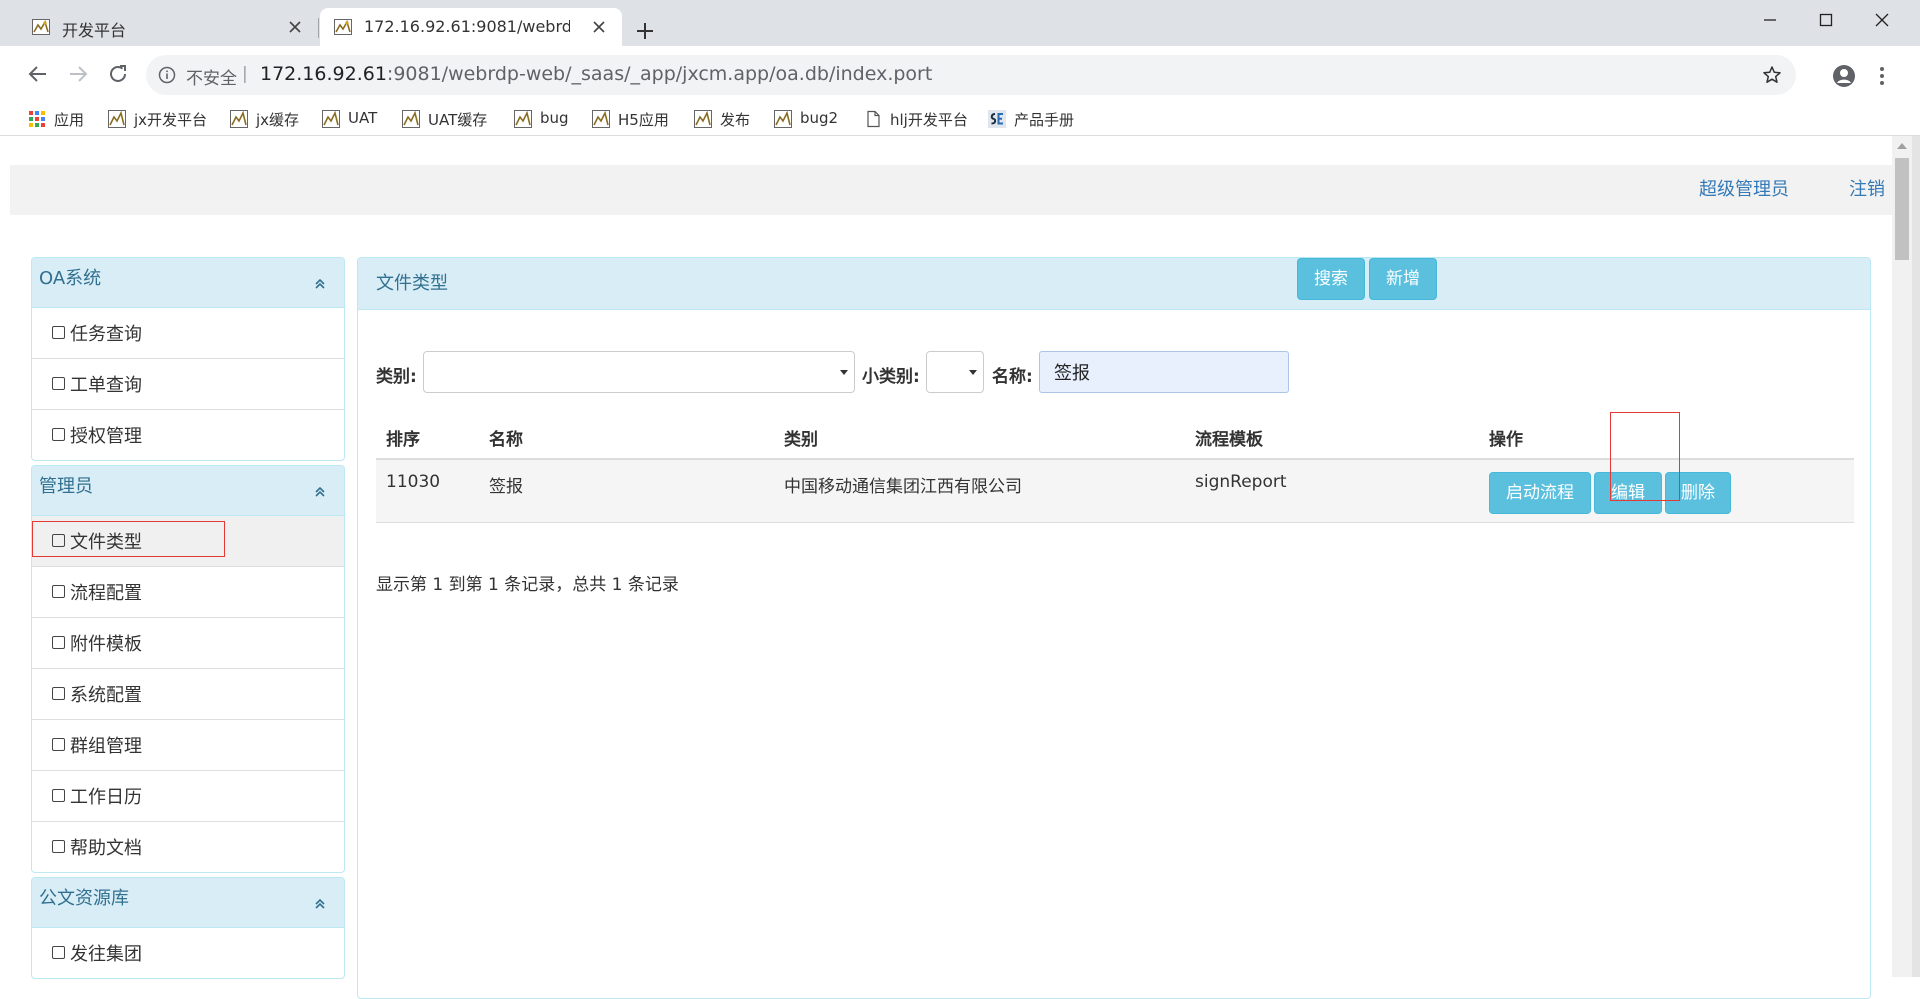 This screenshot has height=999, width=1920. I want to click on page-icon, so click(873, 119).